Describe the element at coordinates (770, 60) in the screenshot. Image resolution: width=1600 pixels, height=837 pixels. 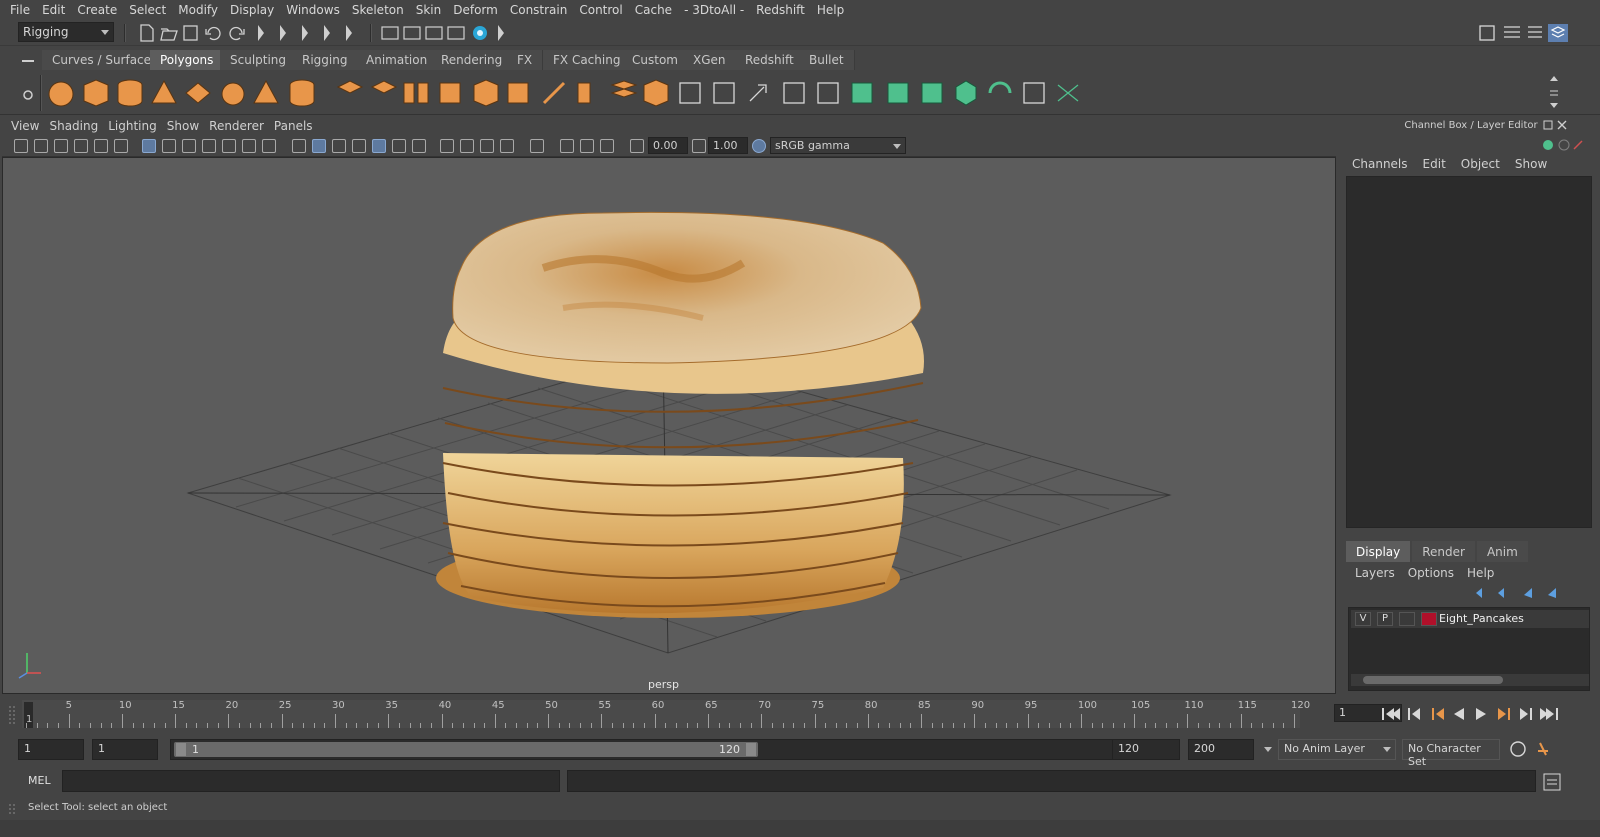
I see `shelf-tab-redshift: Redshift` at that location.